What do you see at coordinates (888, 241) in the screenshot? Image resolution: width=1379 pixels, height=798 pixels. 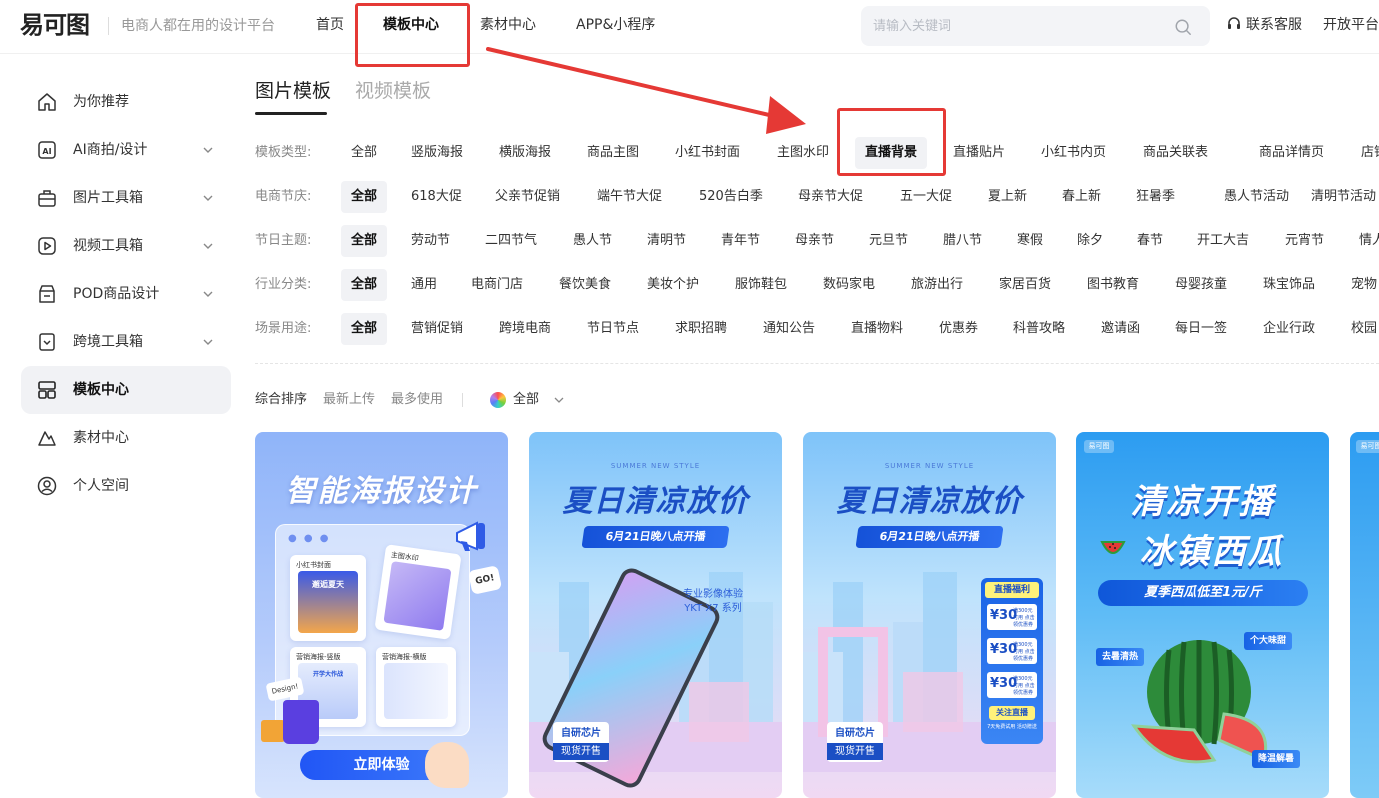 I see `filter-option: 元旦节` at bounding box center [888, 241].